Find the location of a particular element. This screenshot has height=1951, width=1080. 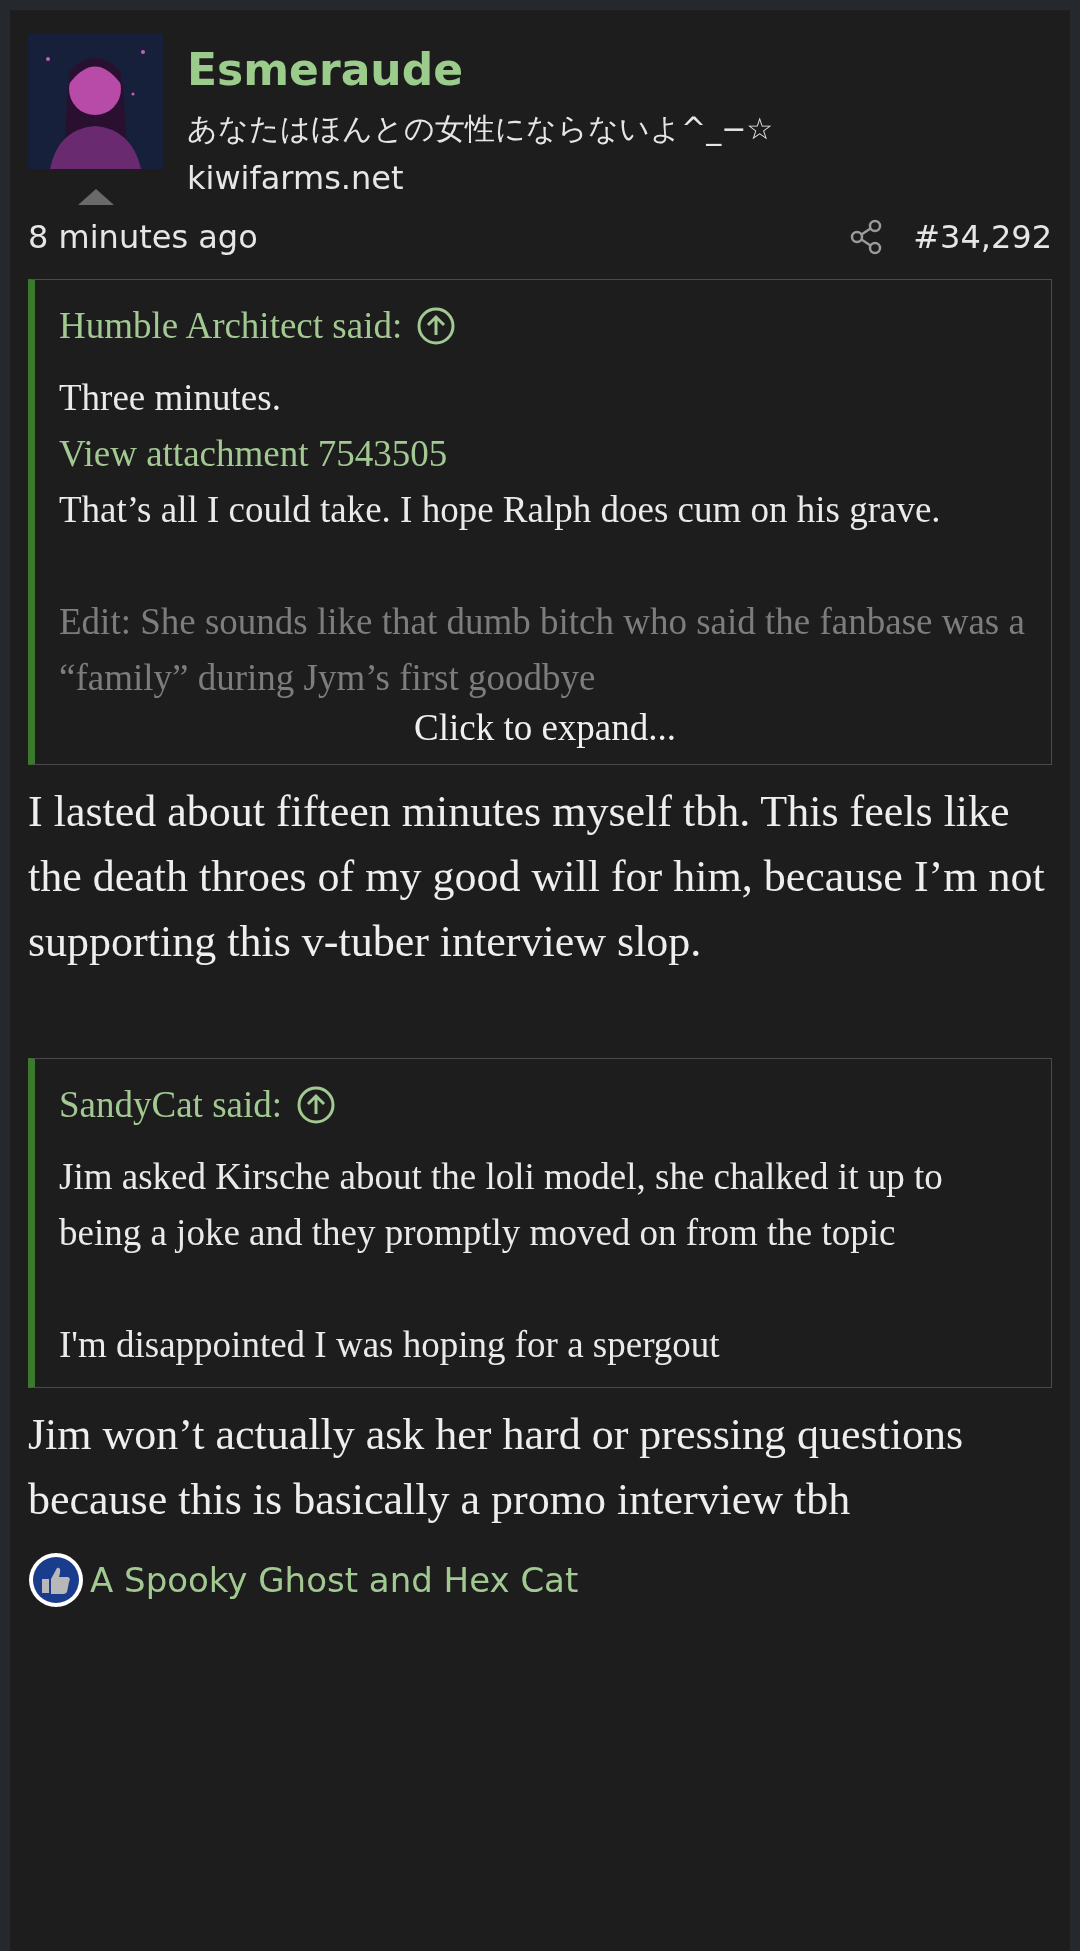

quote-text: That’s all I could take. I hope Ralph does cum on his grave. is located at coordinates (500, 510).